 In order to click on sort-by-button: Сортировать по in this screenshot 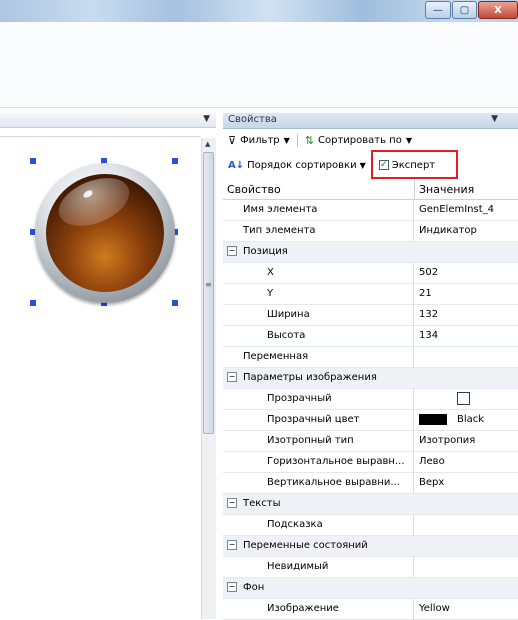, I will do `click(360, 140)`.